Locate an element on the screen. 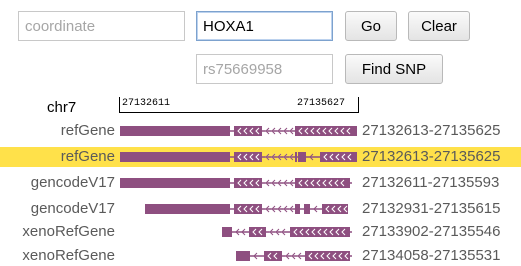 Image resolution: width=521 pixels, height=266 pixels. coordinate-ruler: 27132611 27135627 is located at coordinates (239, 106).